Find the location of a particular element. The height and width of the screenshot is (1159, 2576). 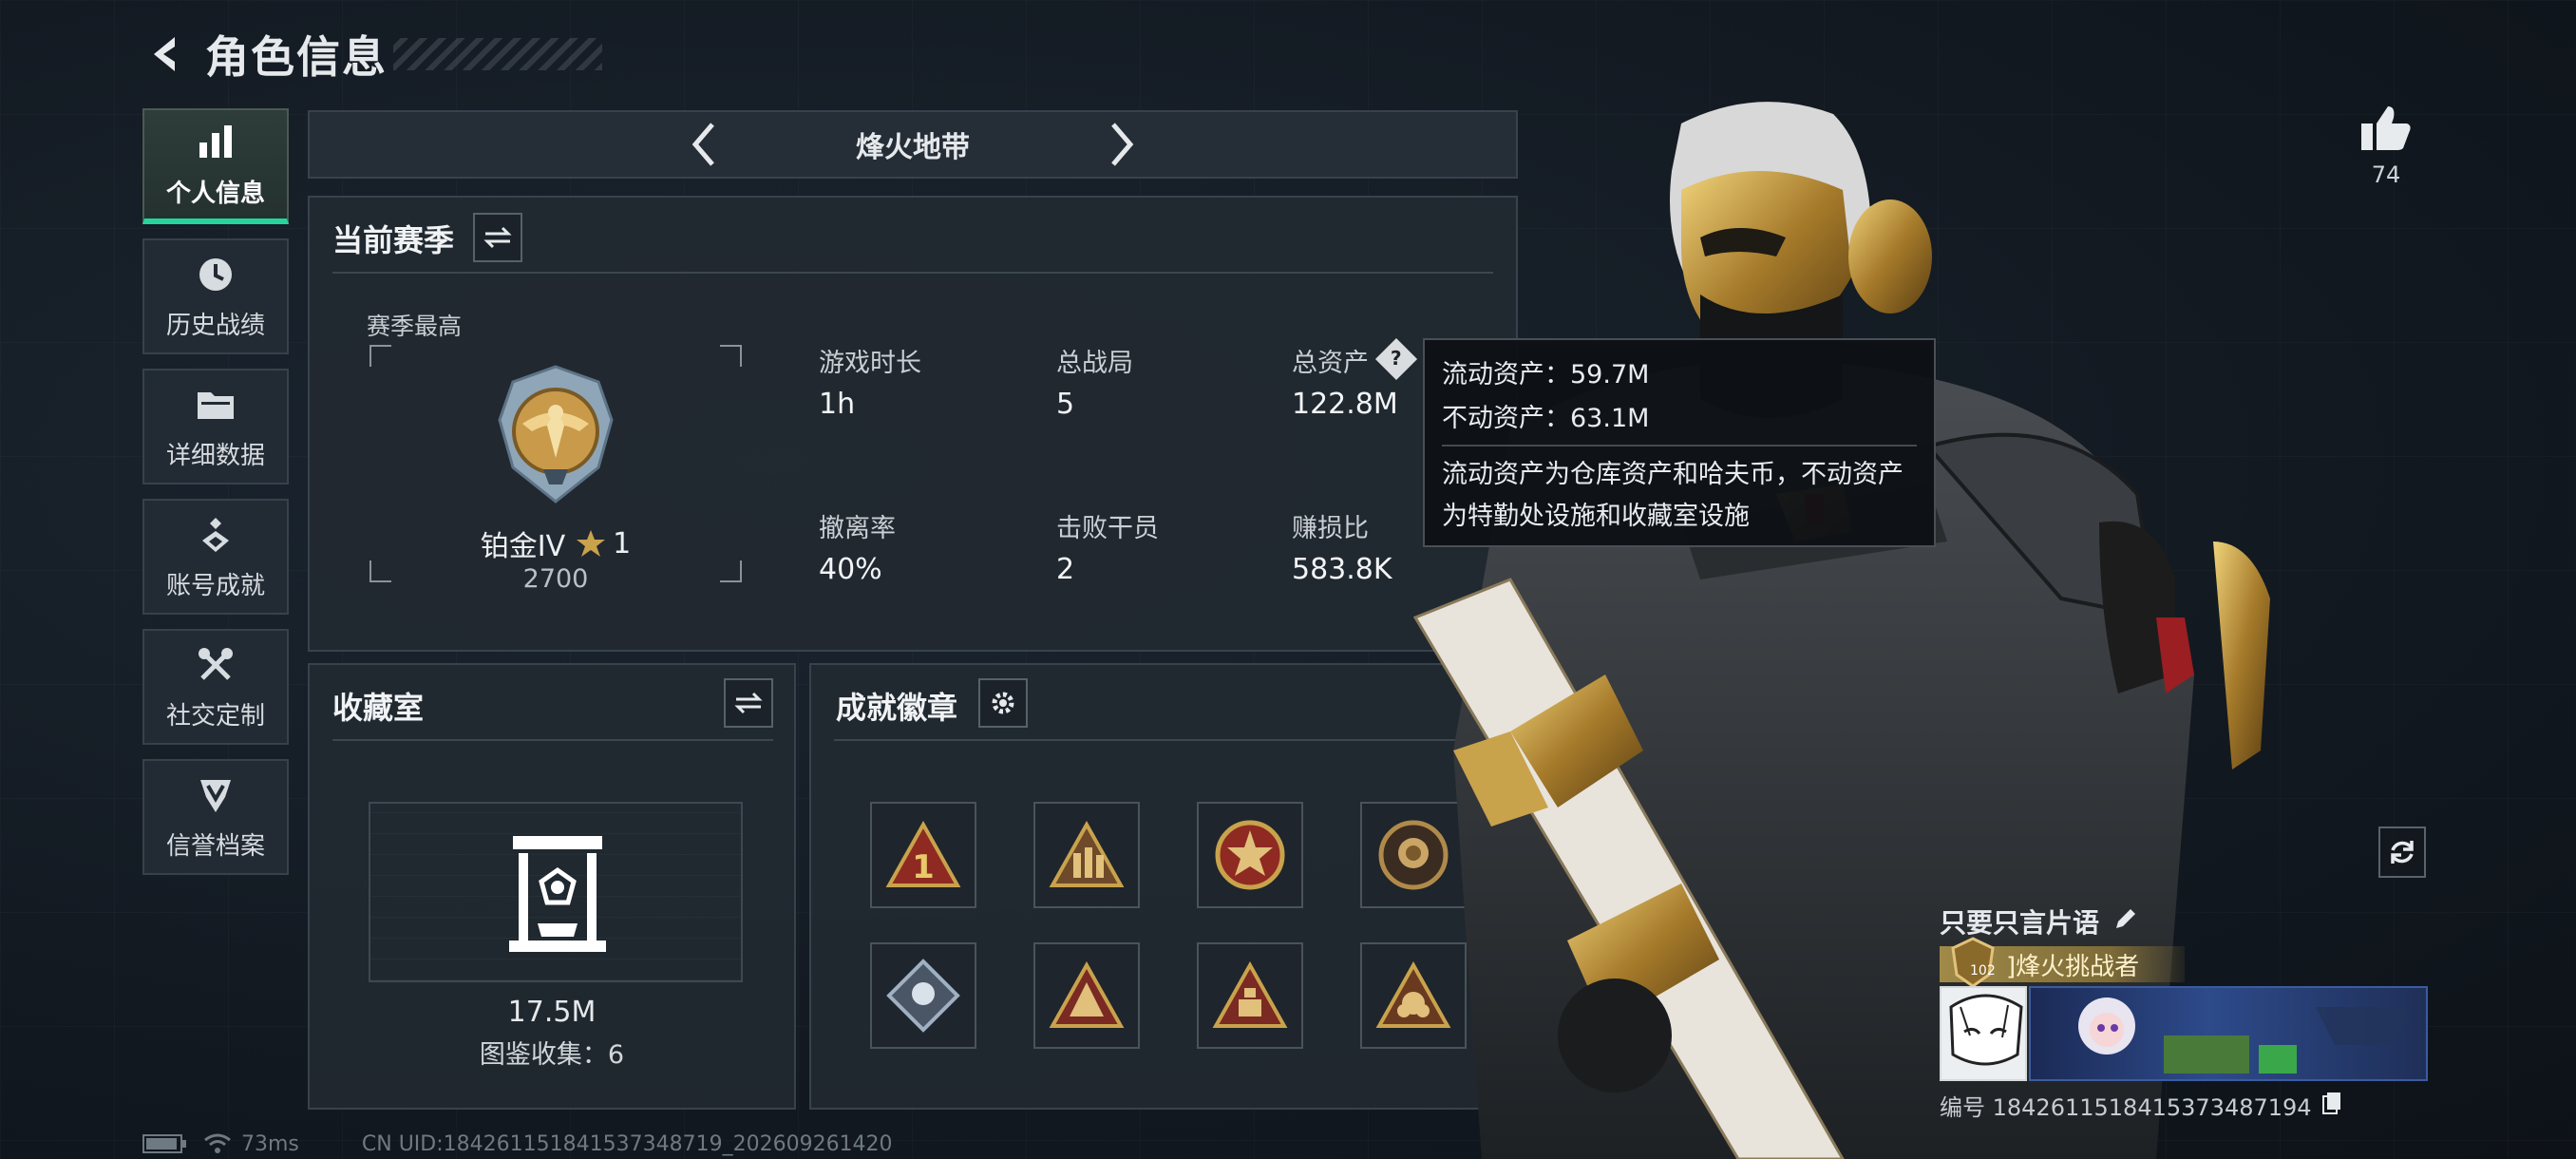

rank-name-row: 铂金IV 1 is located at coordinates (556, 543).